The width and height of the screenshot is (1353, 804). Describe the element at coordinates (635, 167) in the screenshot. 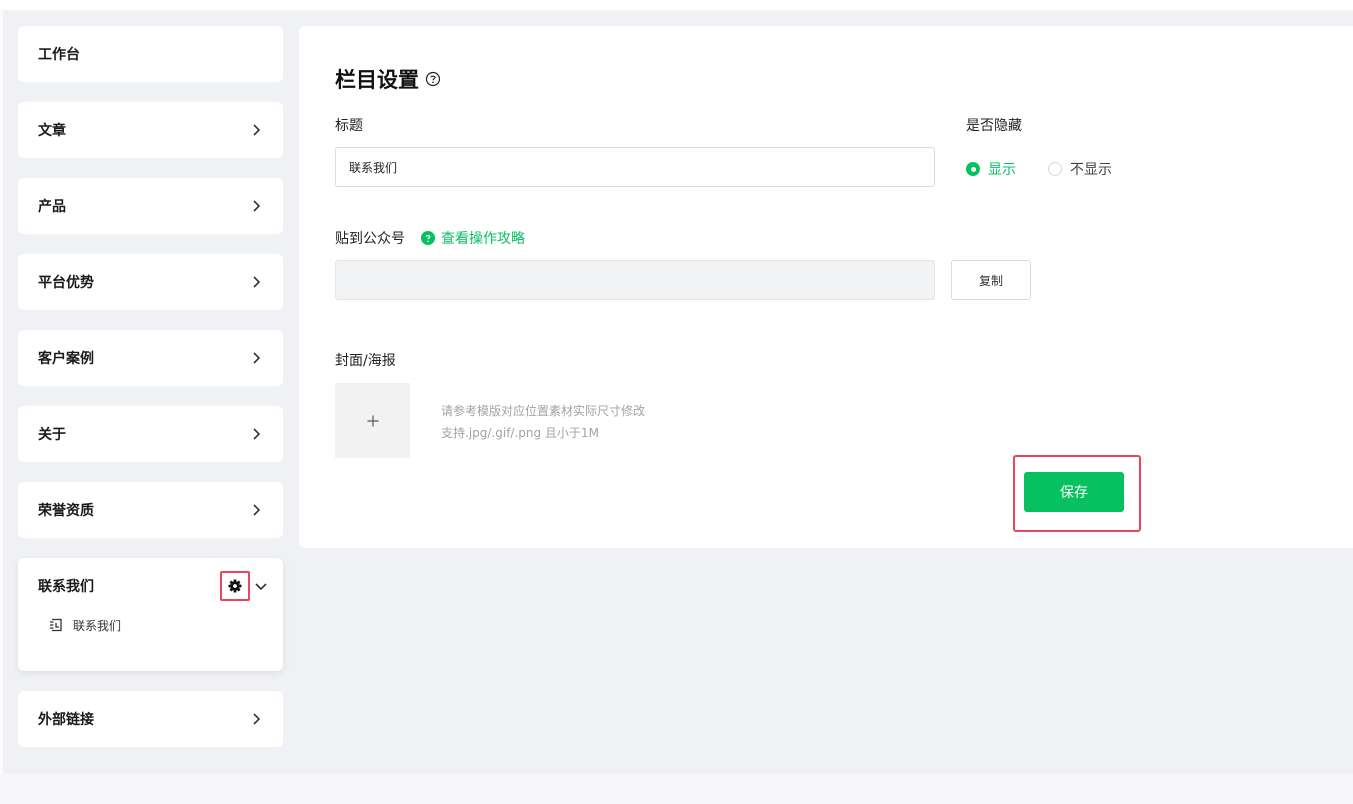

I see `title-input: 联系我们` at that location.